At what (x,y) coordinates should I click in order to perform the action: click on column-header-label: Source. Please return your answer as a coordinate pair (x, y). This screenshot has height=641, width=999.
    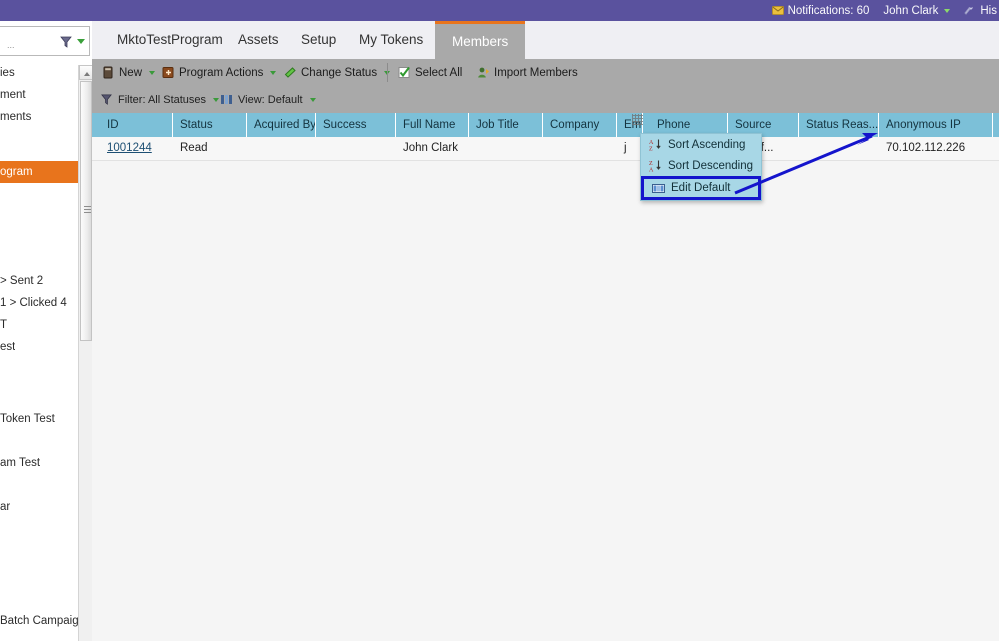
    Looking at the image, I should click on (753, 125).